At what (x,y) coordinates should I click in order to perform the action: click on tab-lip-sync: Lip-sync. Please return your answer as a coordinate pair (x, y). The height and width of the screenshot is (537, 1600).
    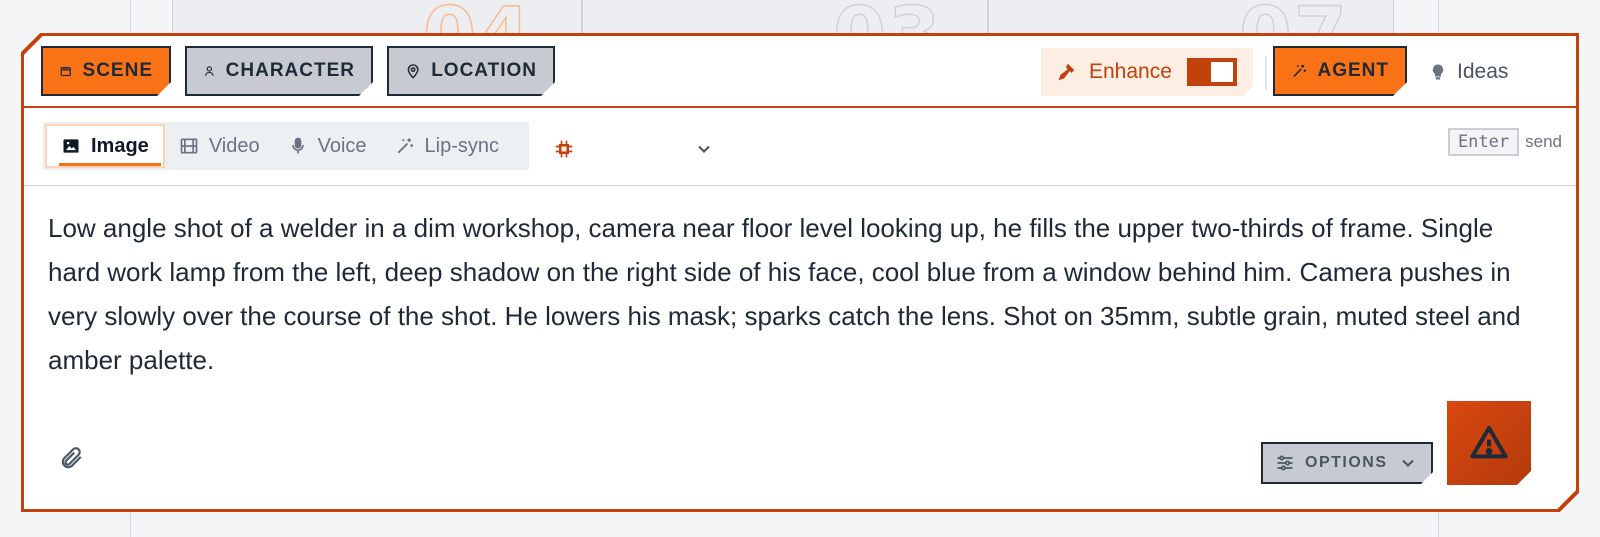
    Looking at the image, I should click on (447, 146).